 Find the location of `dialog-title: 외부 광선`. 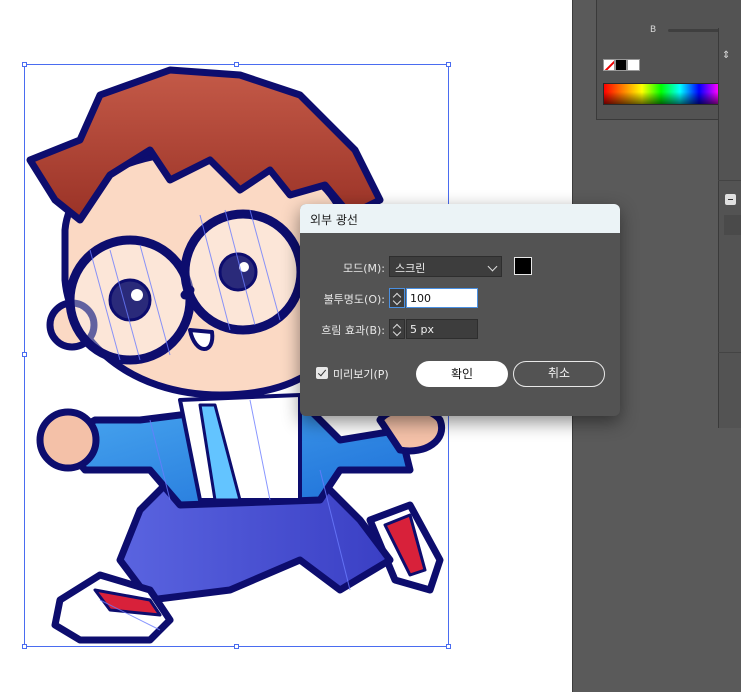

dialog-title: 외부 광선 is located at coordinates (334, 220).